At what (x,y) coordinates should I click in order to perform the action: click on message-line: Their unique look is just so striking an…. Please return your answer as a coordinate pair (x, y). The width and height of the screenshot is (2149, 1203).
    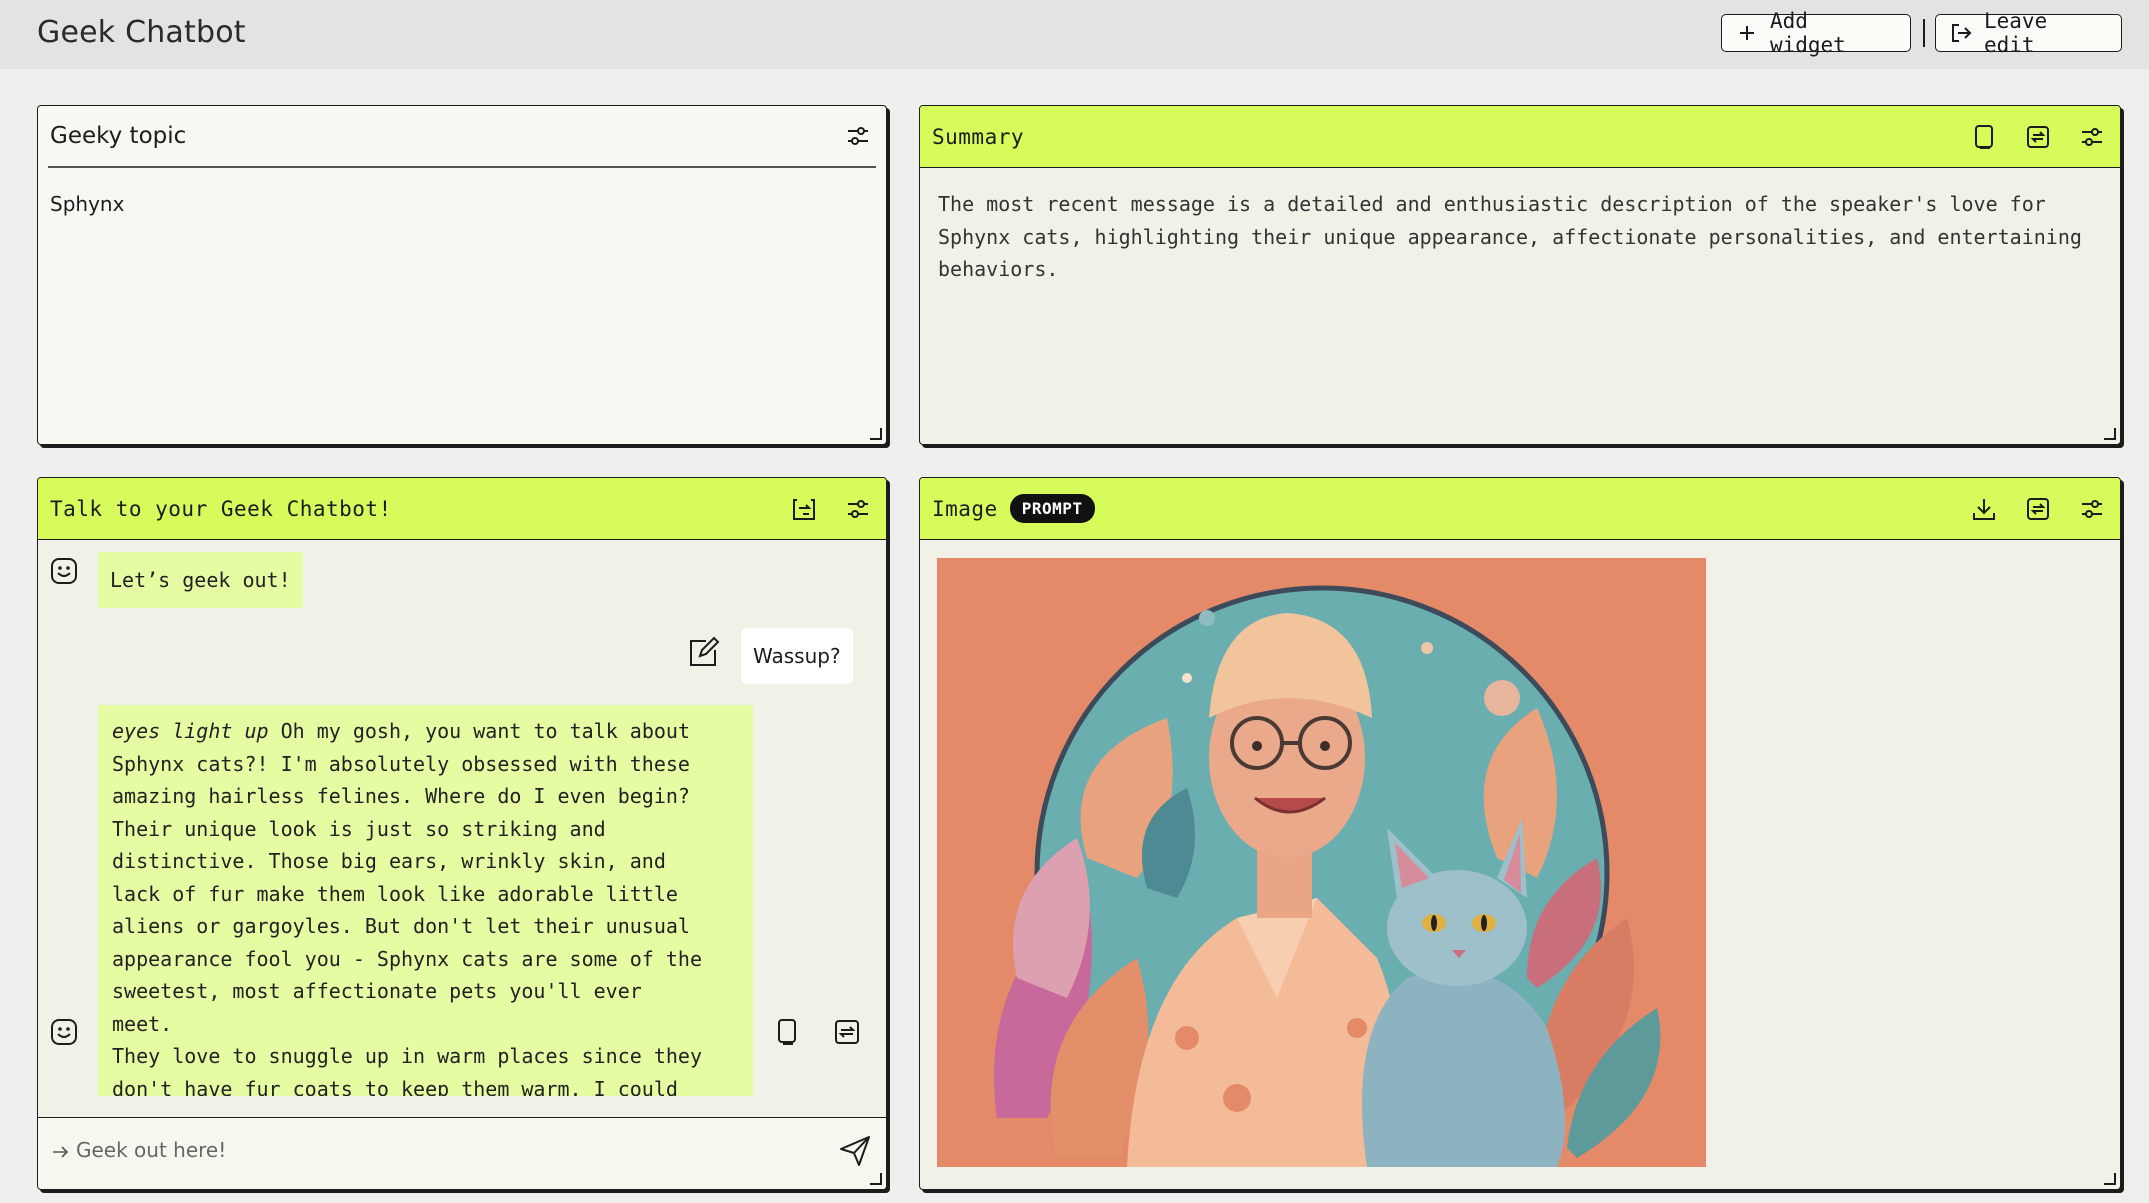
    Looking at the image, I should click on (359, 828).